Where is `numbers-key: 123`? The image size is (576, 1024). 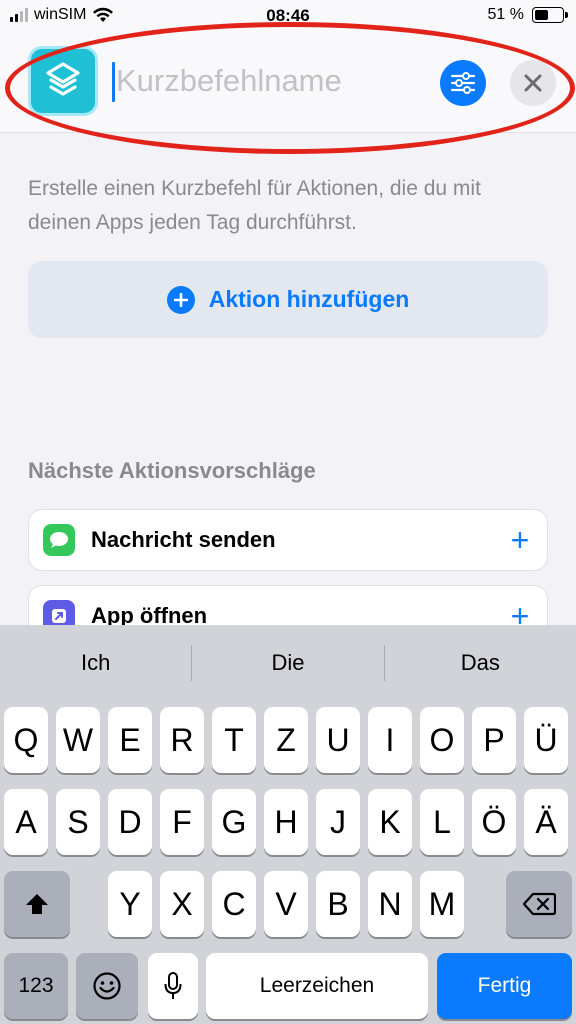 numbers-key: 123 is located at coordinates (36, 986).